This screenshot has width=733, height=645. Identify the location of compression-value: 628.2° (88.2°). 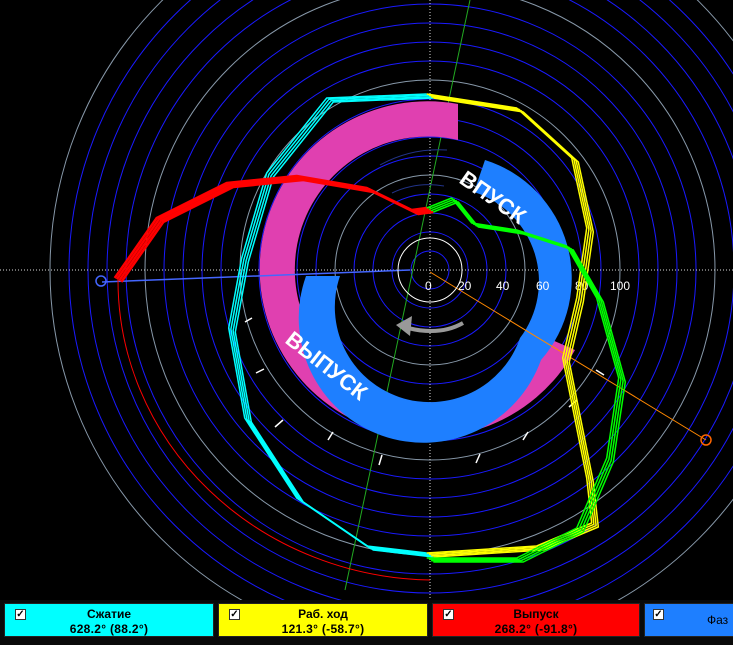
(109, 629).